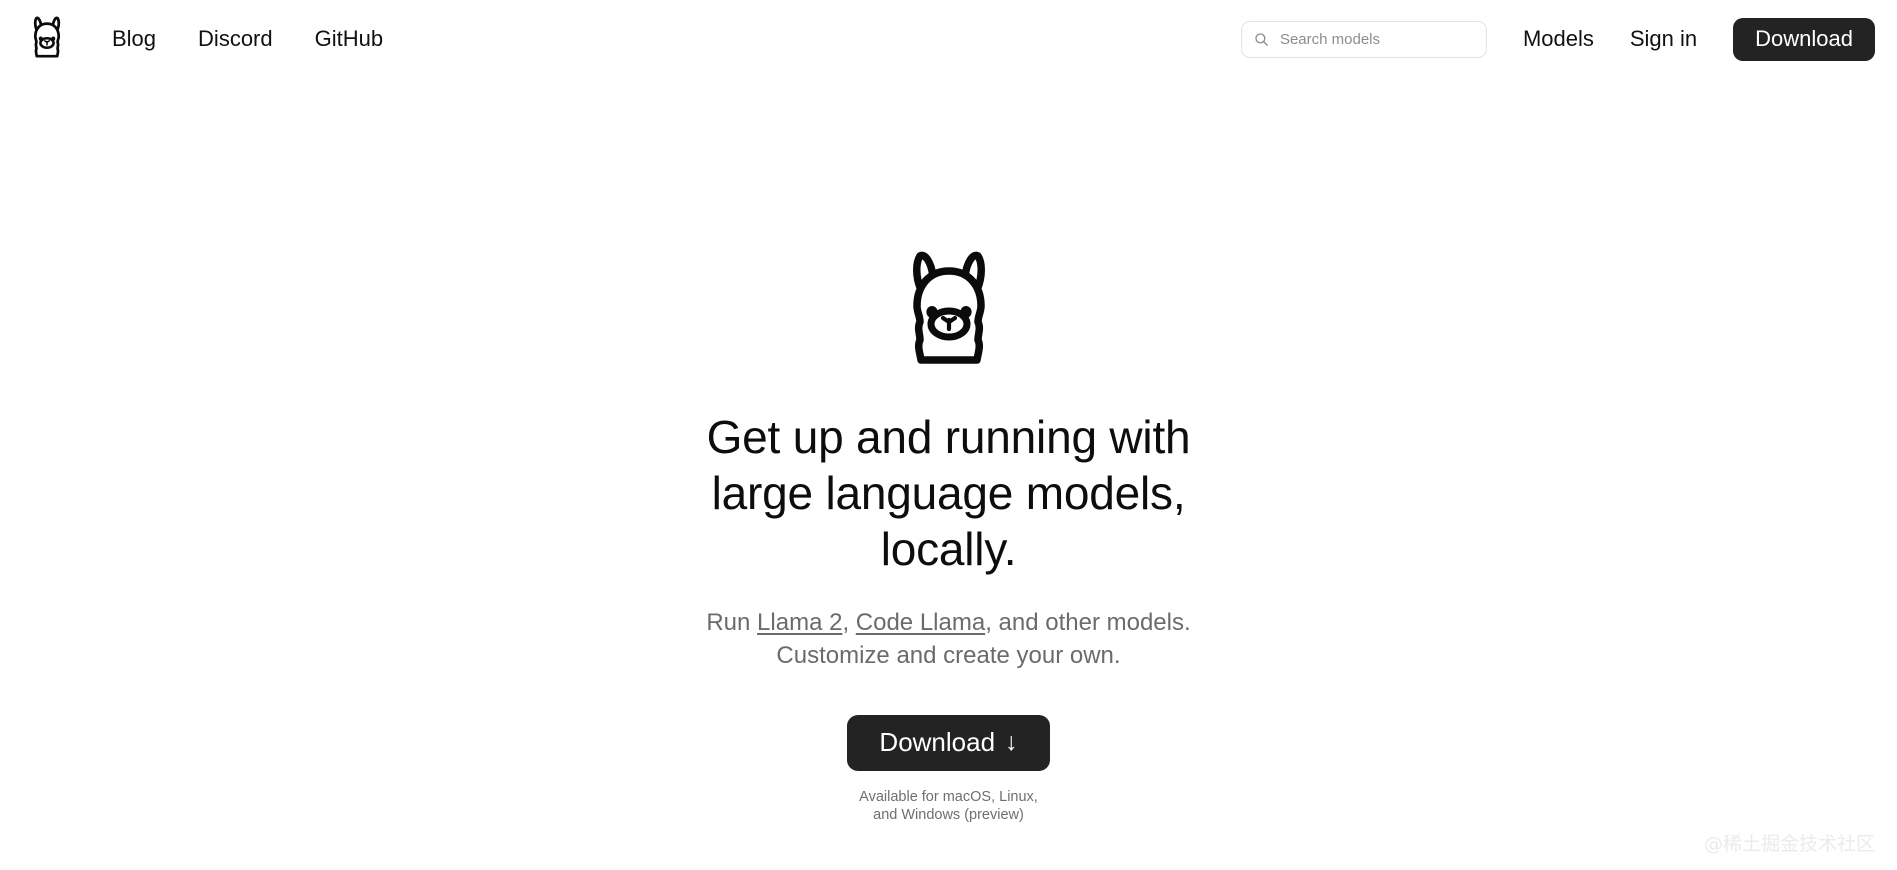 The image size is (1897, 870). I want to click on search-input, so click(1377, 39).